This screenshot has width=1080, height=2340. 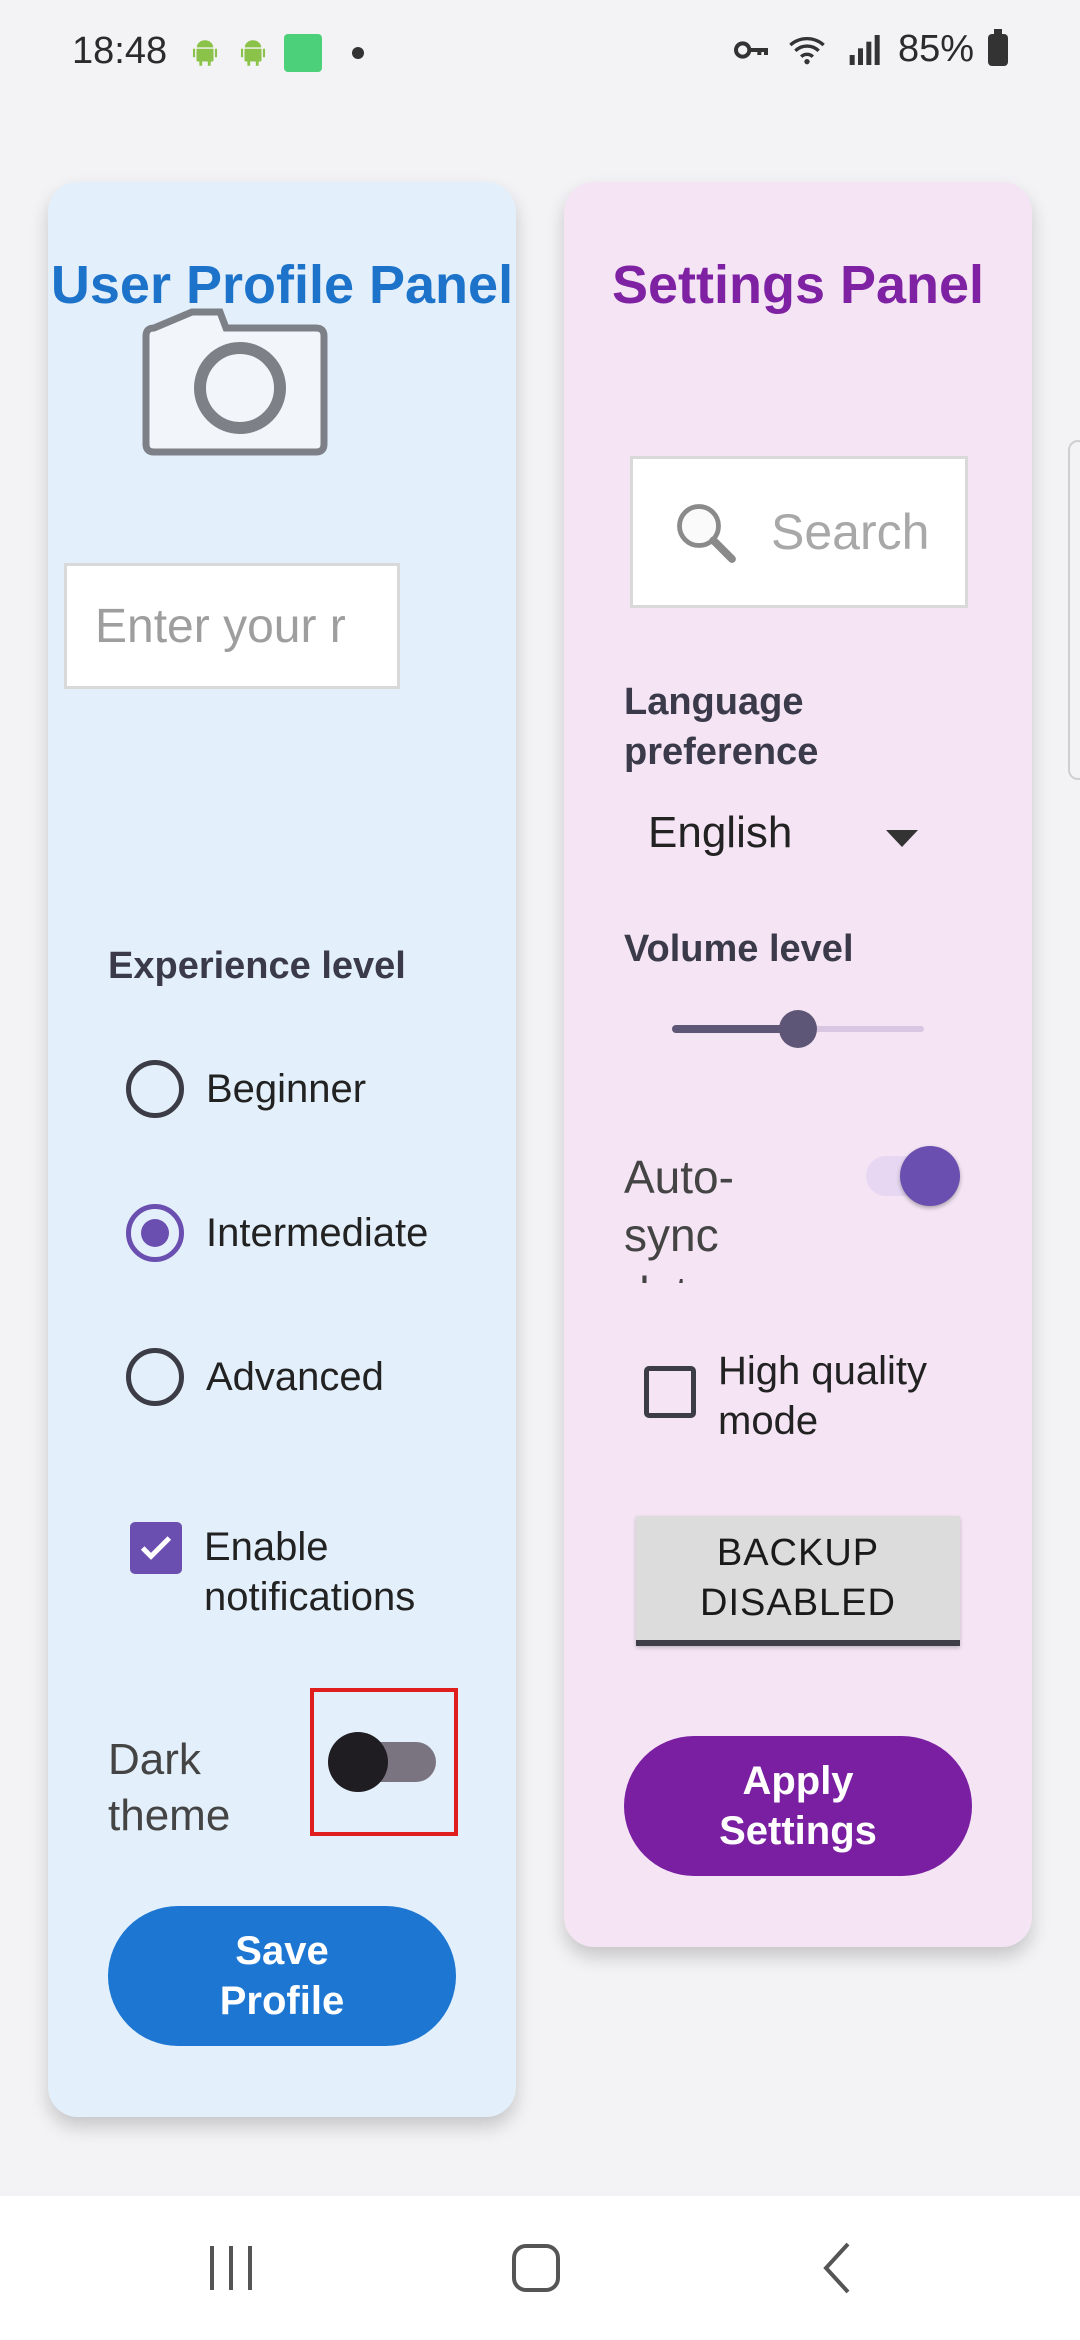 I want to click on language-preference-label: Language preference, so click(x=721, y=727).